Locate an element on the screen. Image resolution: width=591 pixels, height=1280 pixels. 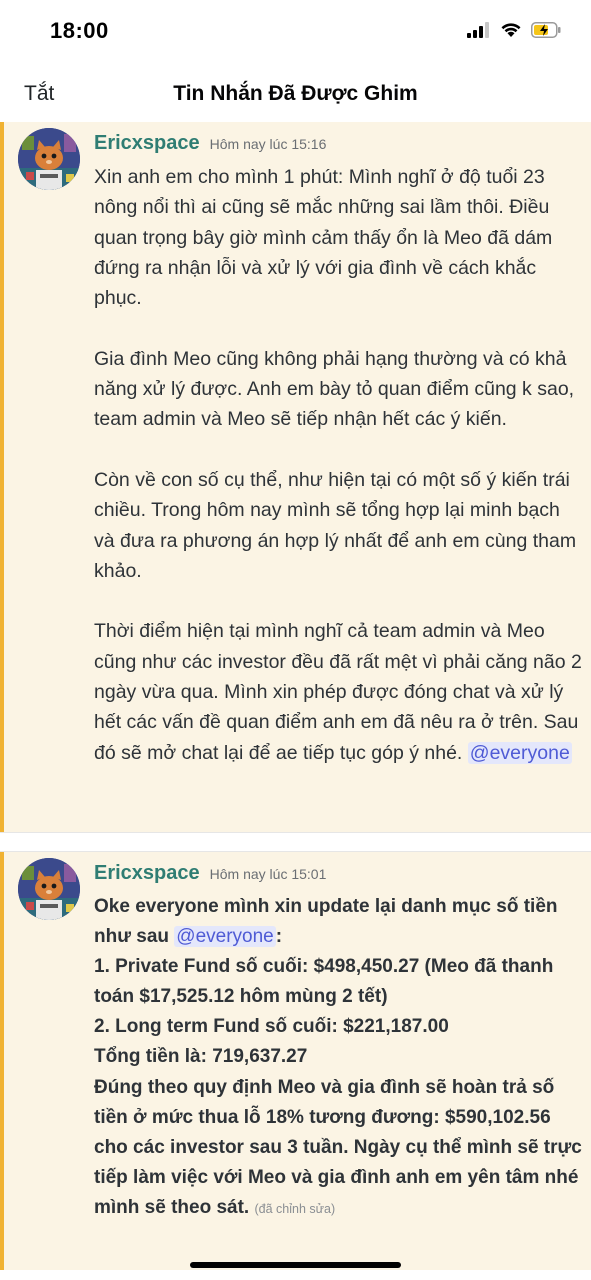
nav-bar: Tắt Tin Nhắn Đã Được Ghim is located at coordinates (295, 95).